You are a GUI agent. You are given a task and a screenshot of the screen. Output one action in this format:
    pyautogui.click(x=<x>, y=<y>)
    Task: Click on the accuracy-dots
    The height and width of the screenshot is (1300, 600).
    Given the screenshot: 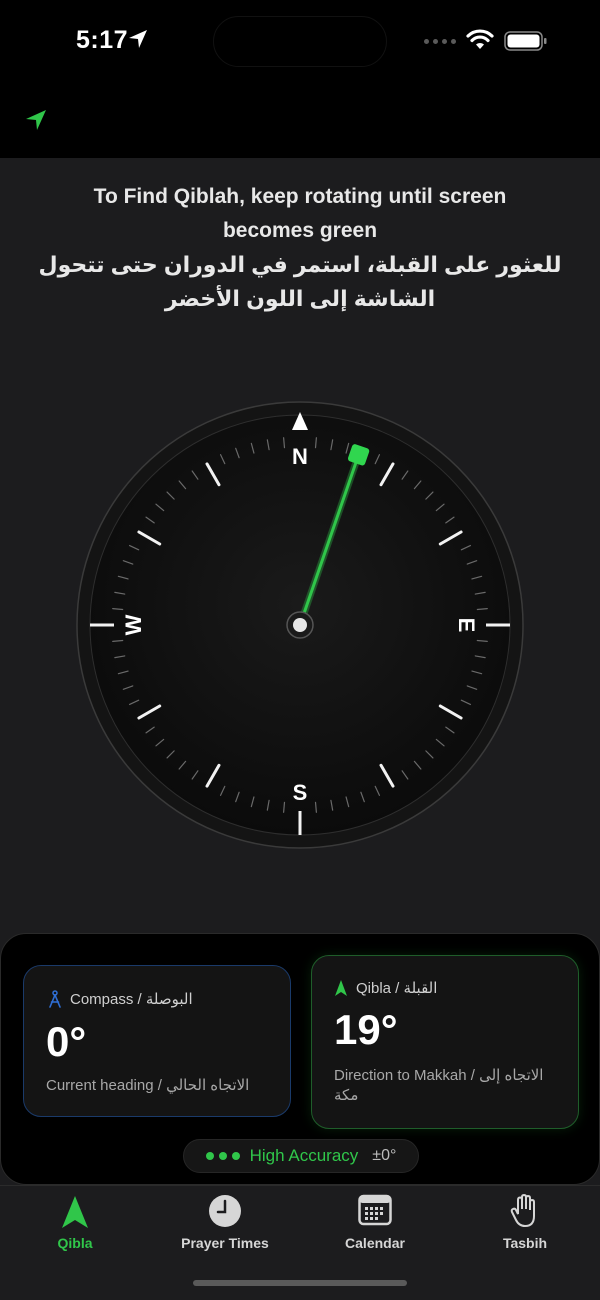 What is the action you would take?
    pyautogui.click(x=222, y=1156)
    